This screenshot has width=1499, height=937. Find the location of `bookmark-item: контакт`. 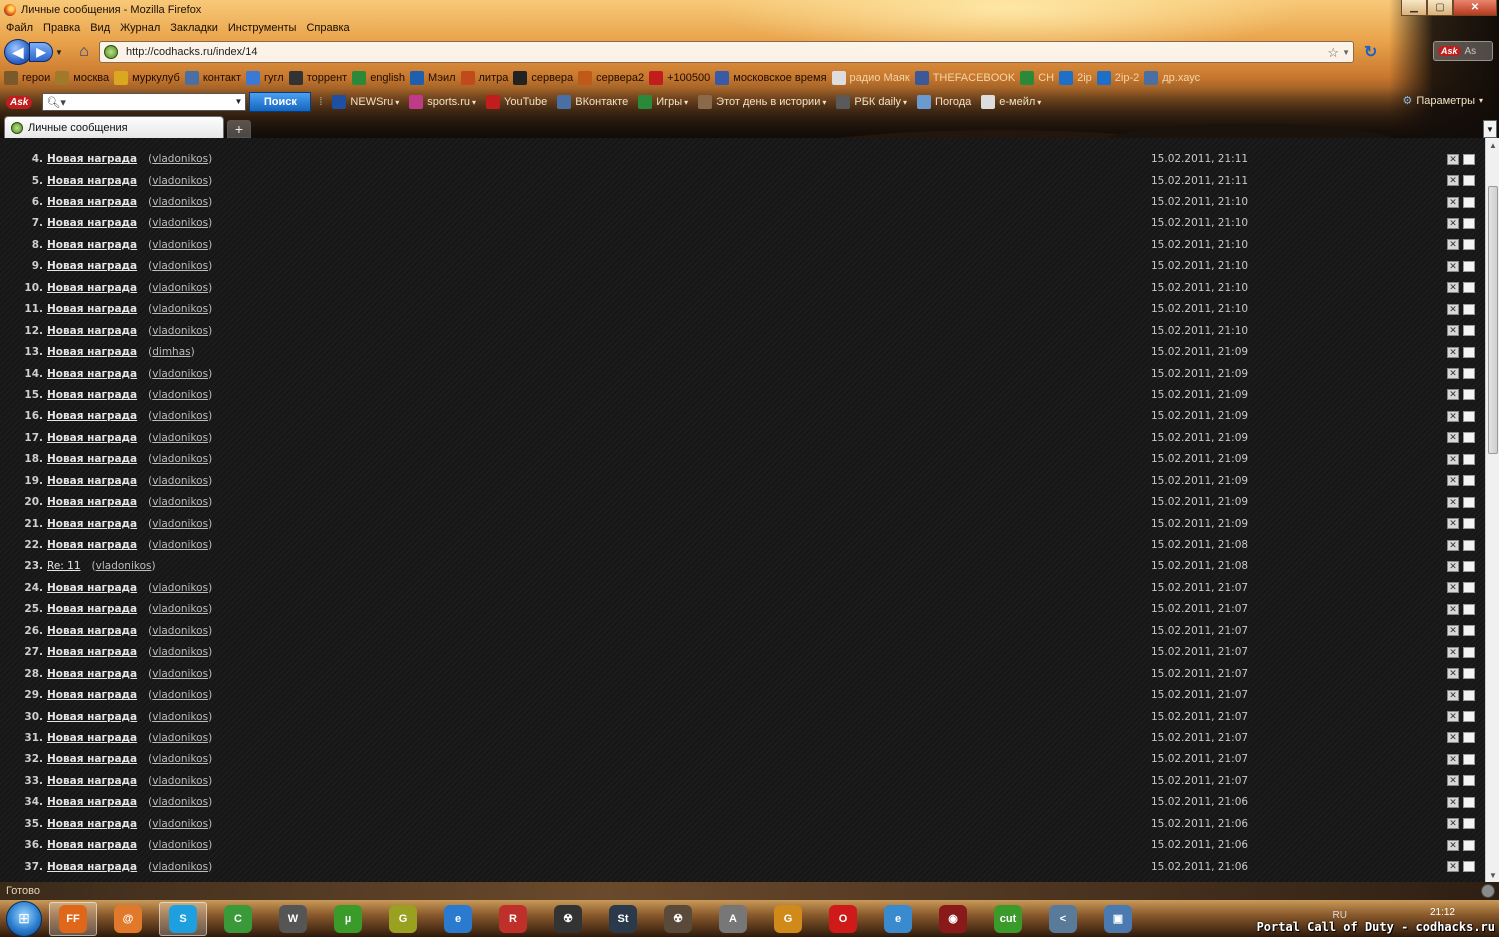

bookmark-item: контакт is located at coordinates (212, 78).